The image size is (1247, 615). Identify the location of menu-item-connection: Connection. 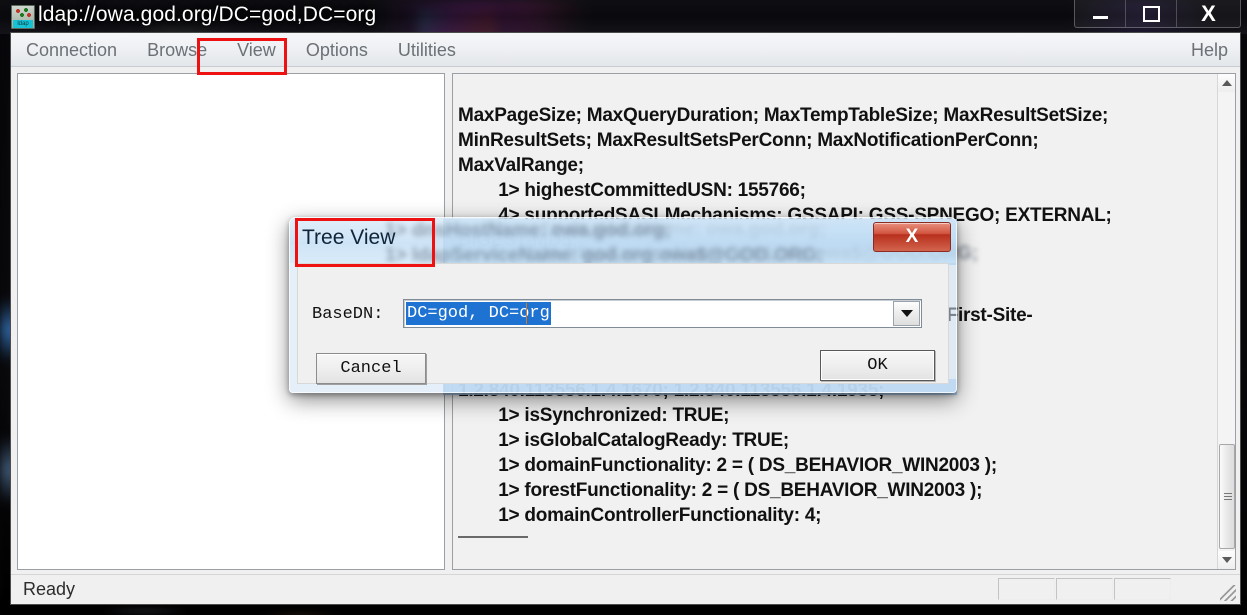
(71, 50).